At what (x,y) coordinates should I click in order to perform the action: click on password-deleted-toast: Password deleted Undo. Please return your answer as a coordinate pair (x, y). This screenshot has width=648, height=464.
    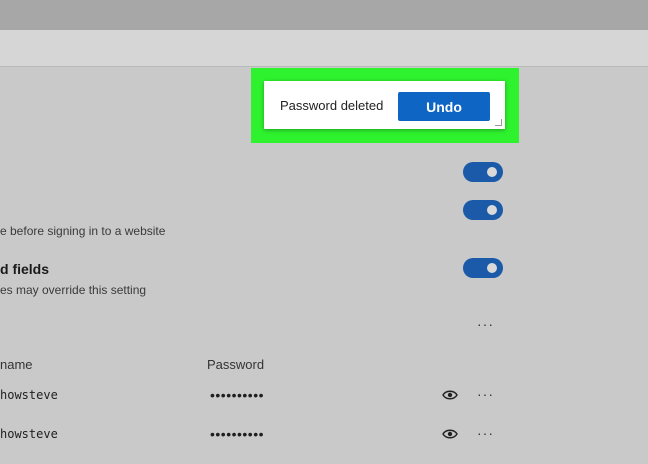
    Looking at the image, I should click on (384, 105).